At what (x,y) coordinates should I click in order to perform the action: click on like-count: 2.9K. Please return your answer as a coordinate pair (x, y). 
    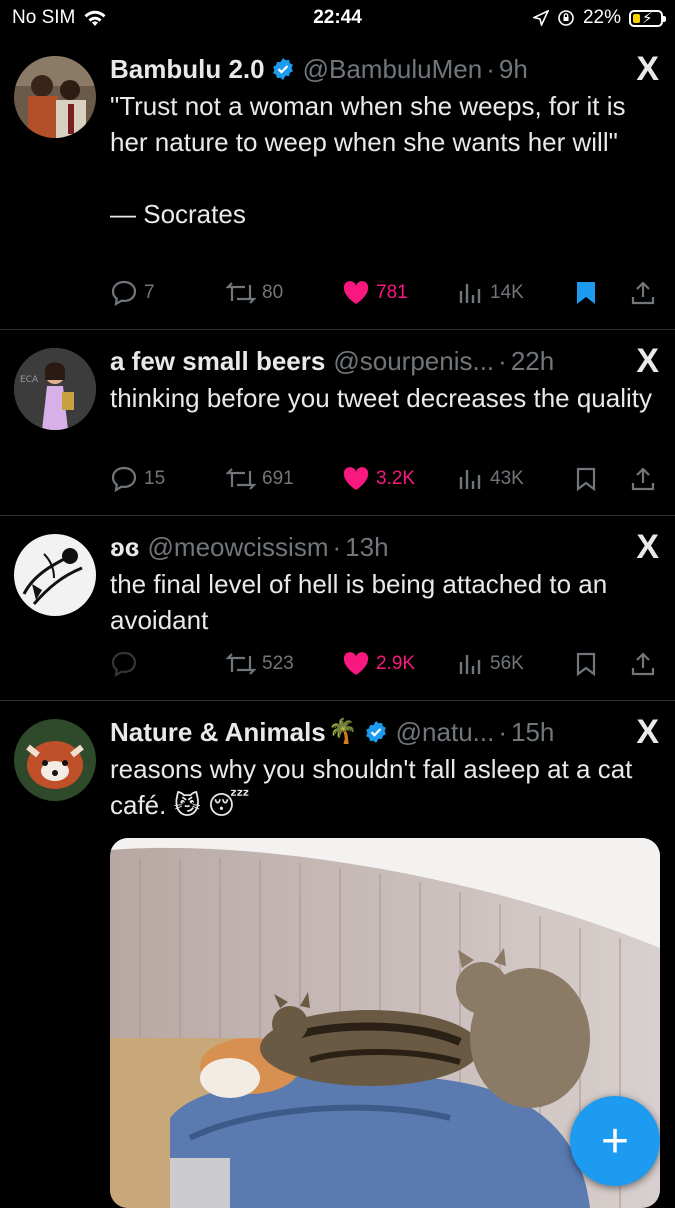
    Looking at the image, I should click on (396, 663).